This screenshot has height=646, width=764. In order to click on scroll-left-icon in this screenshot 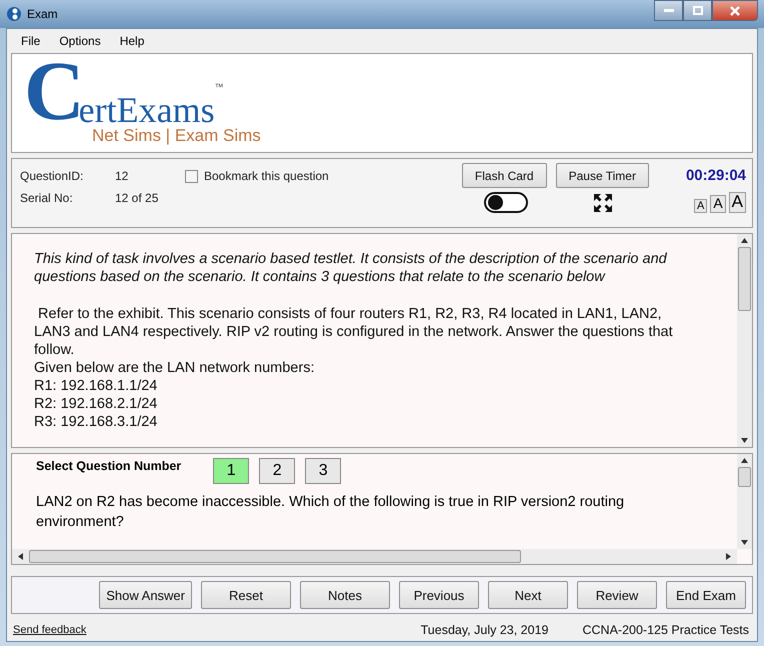, I will do `click(20, 556)`.